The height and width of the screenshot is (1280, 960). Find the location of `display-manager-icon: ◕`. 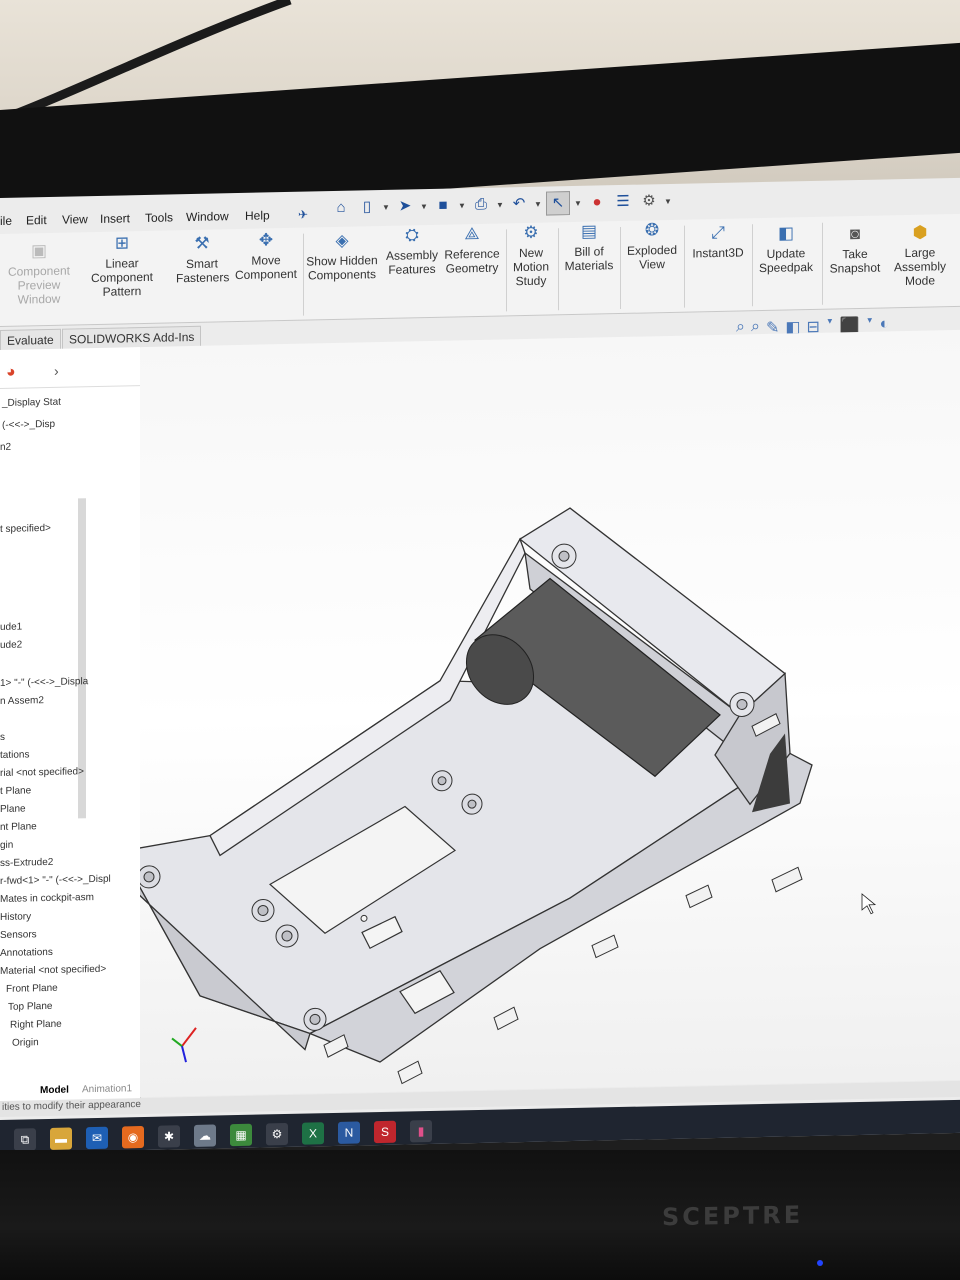

display-manager-icon: ◕ is located at coordinates (11, 373).